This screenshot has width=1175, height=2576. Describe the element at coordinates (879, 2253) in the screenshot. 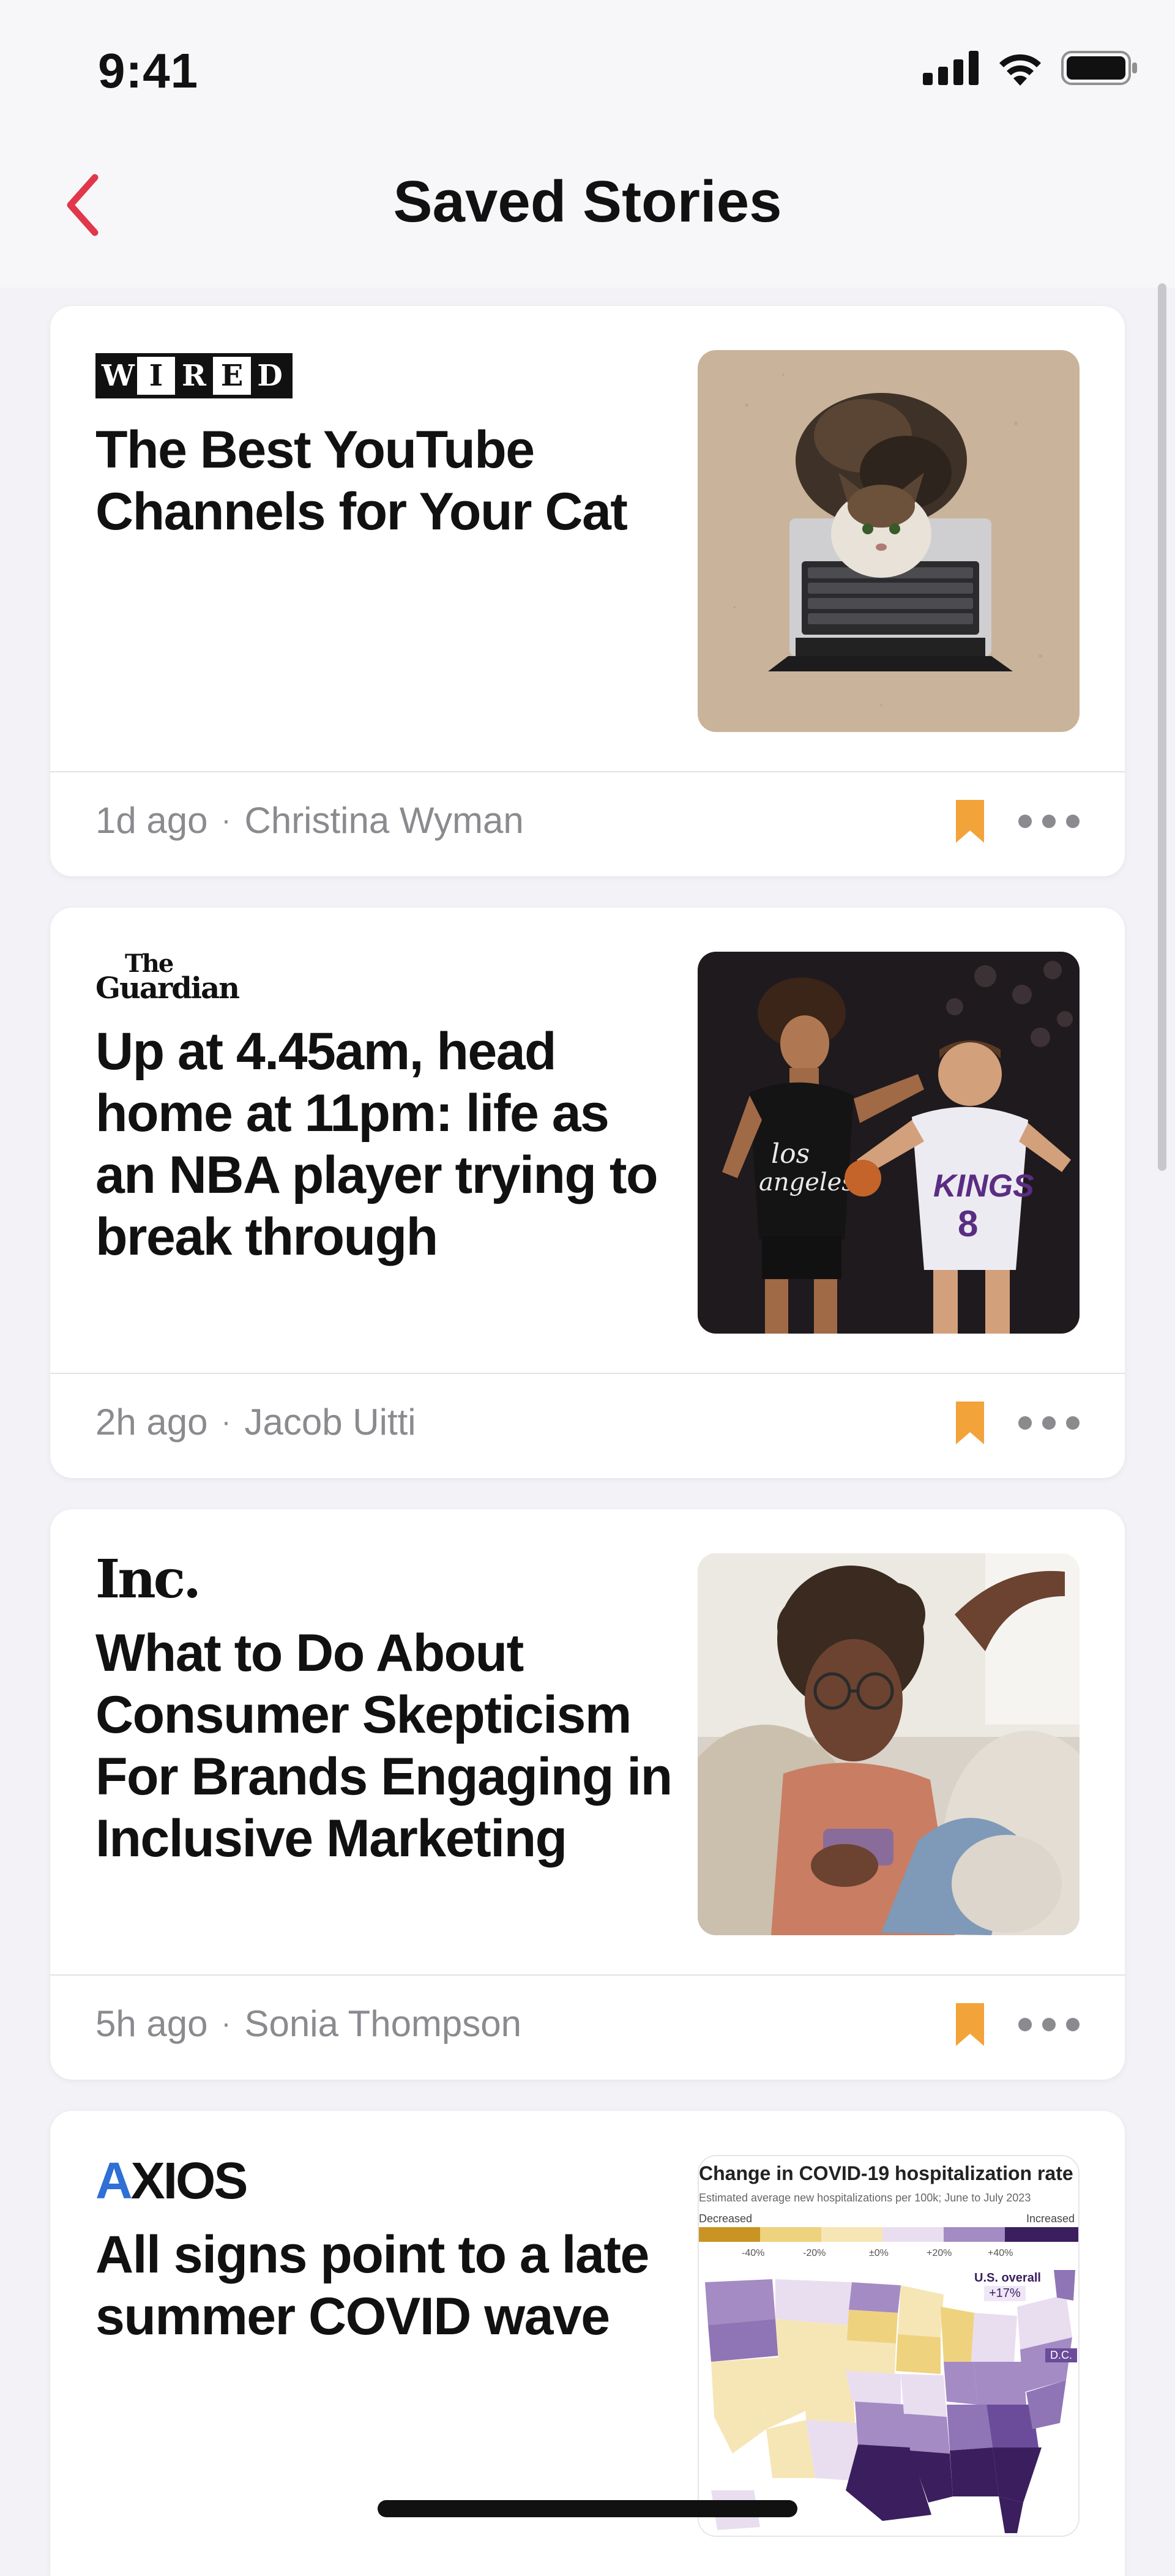

I see `map-tick: ±0%` at that location.